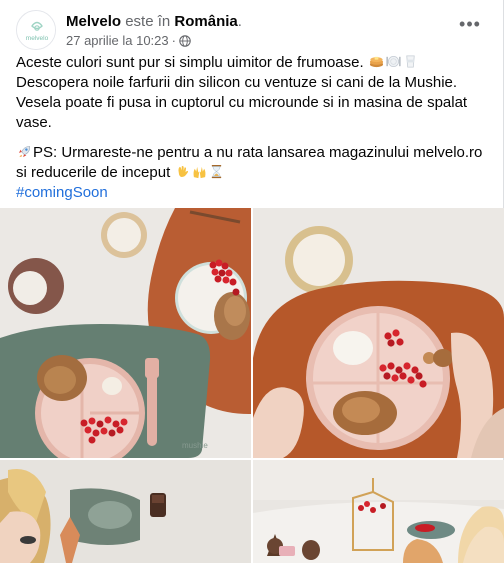 The image size is (504, 563). I want to click on waving-hand-emoji, so click(183, 171).